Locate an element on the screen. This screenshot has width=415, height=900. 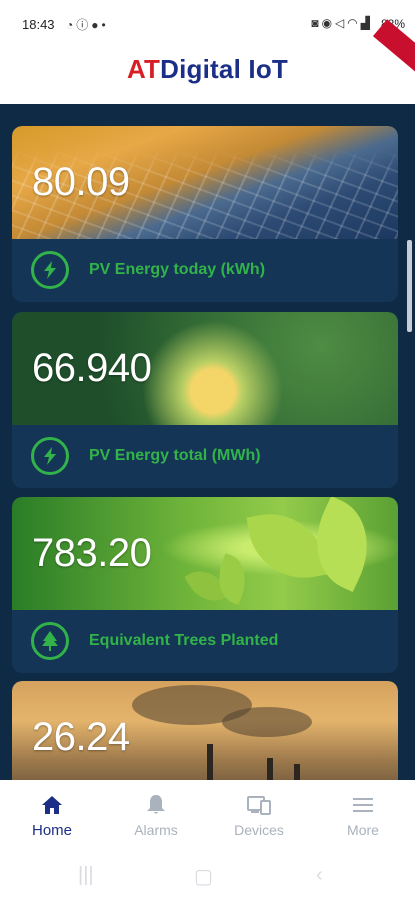
kpi-label: Equivalent Trees Planted is located at coordinates (184, 640).